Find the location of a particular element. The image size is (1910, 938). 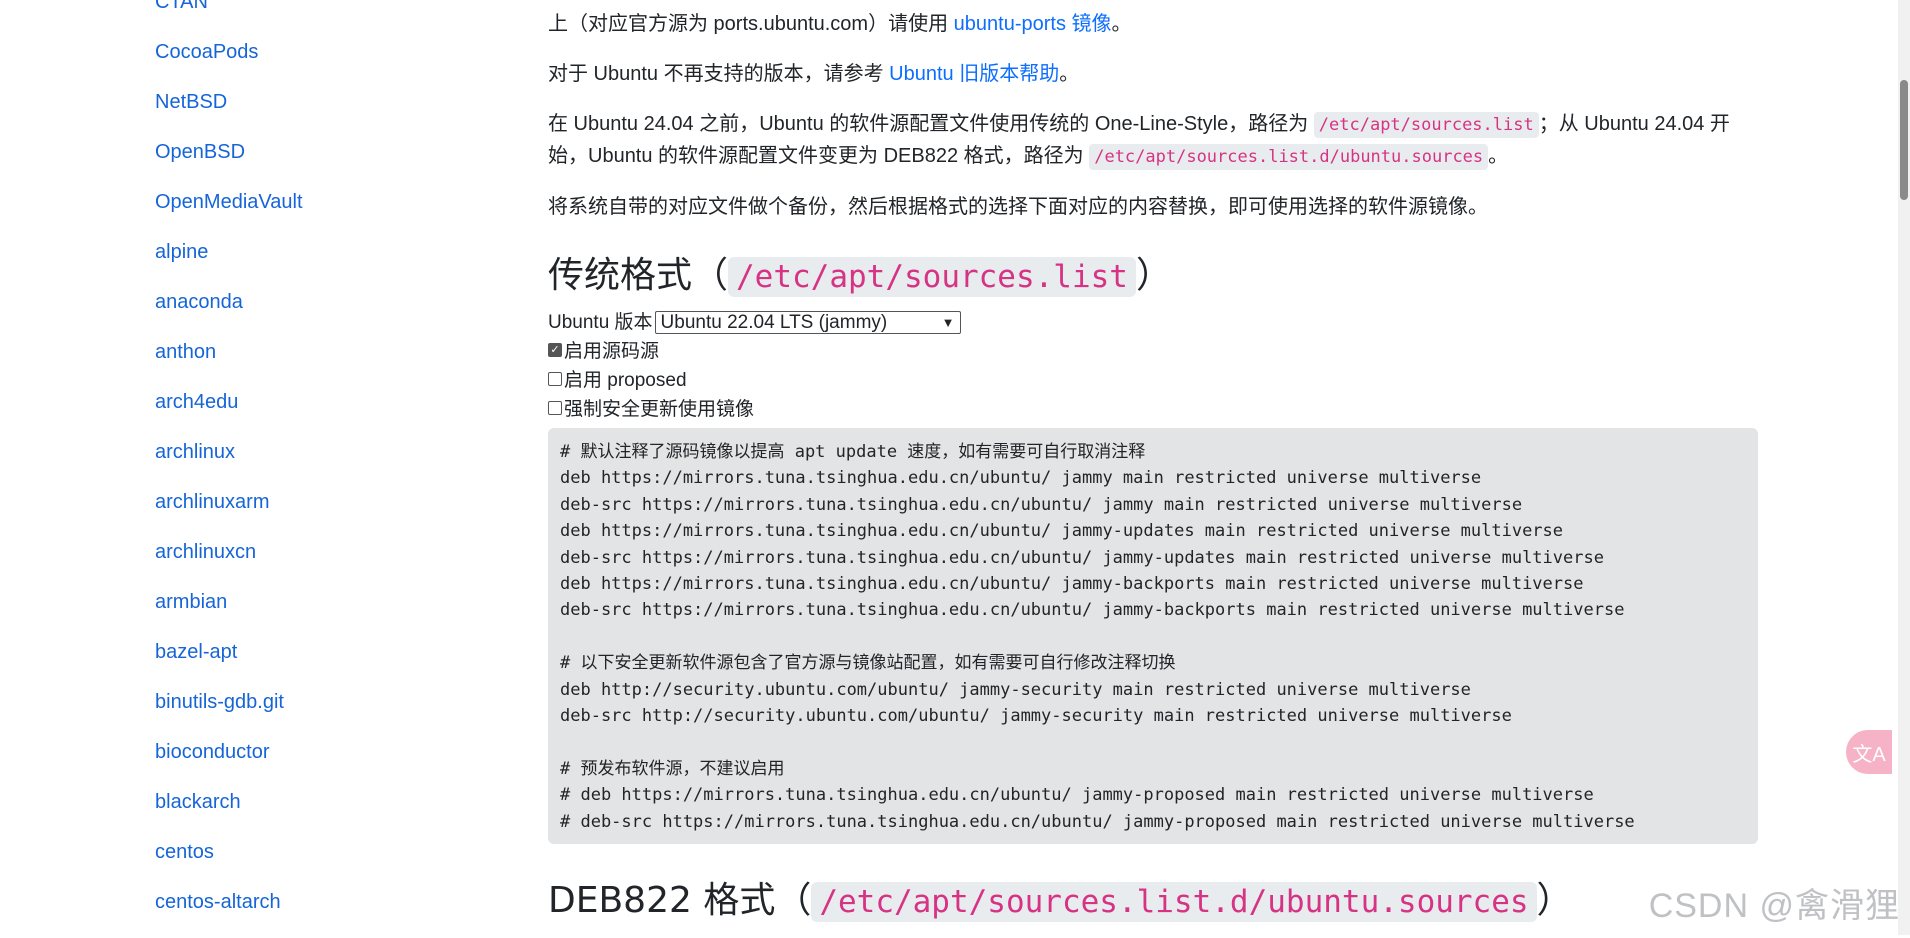

sources-list-path: /etc/apt/sources.list is located at coordinates (1426, 125).